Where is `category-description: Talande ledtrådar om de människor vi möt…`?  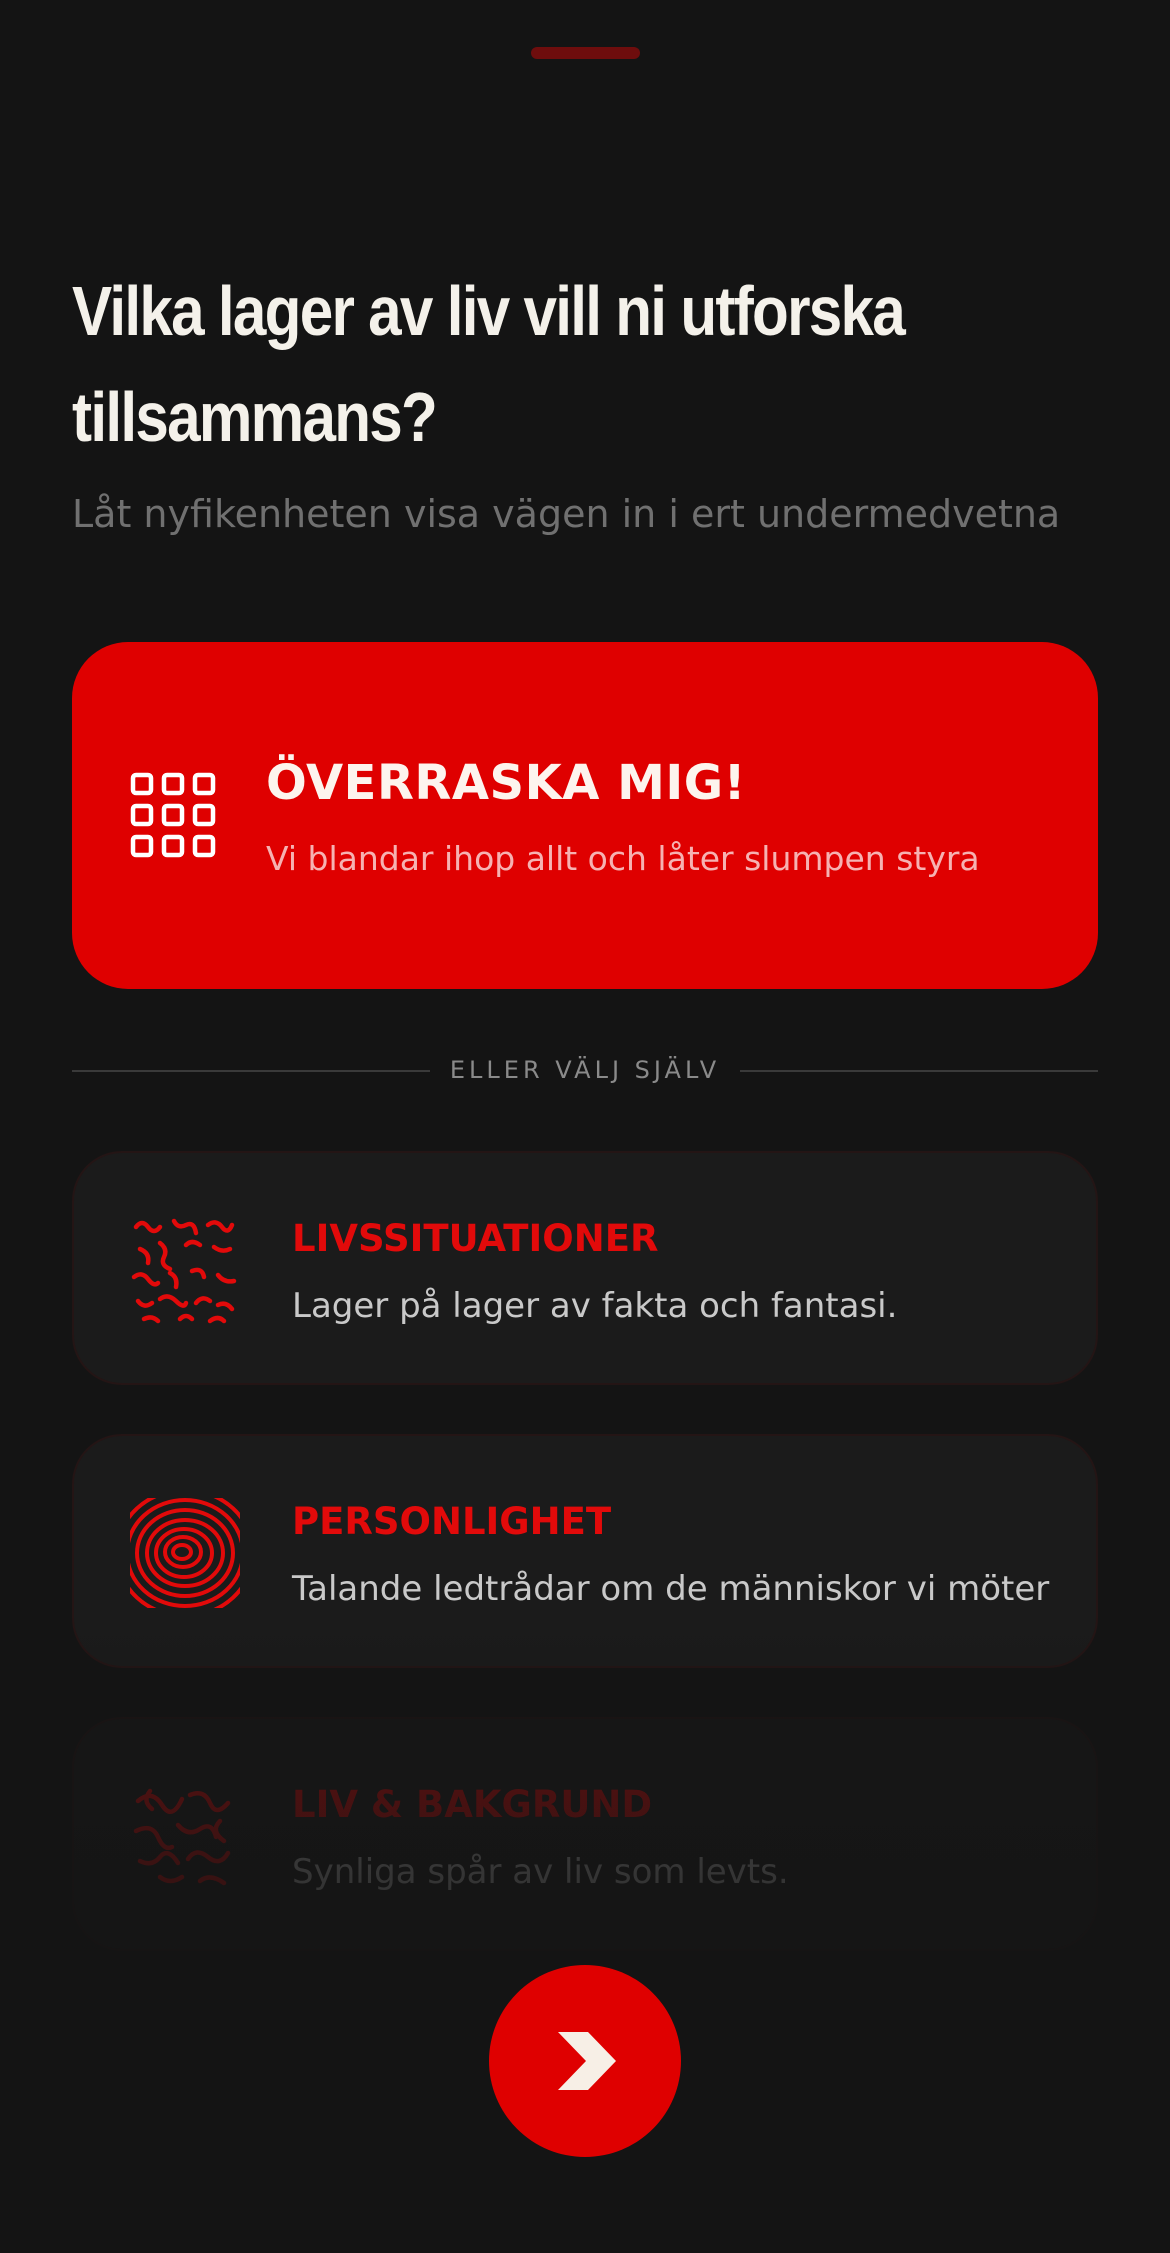 category-description: Talande ledtrådar om de människor vi möt… is located at coordinates (671, 1589).